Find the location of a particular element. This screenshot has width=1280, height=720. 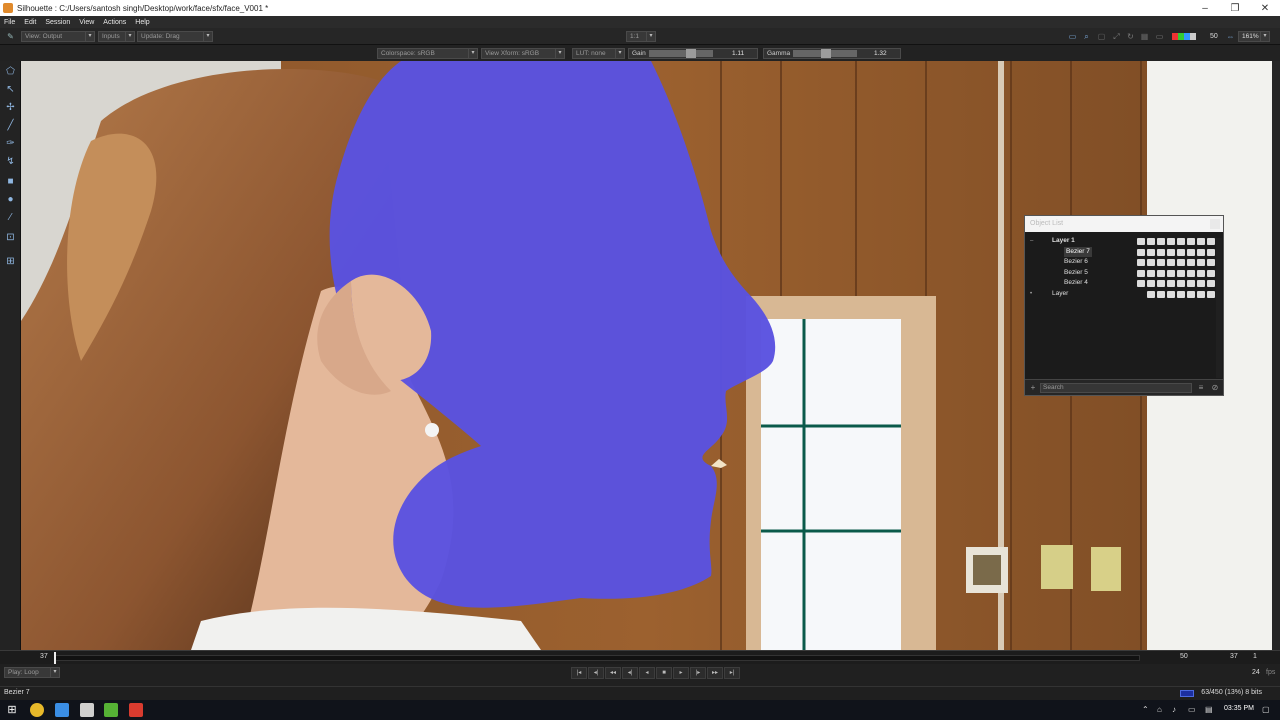

fit-width-icon: ⇔ is located at coordinates (1230, 36).